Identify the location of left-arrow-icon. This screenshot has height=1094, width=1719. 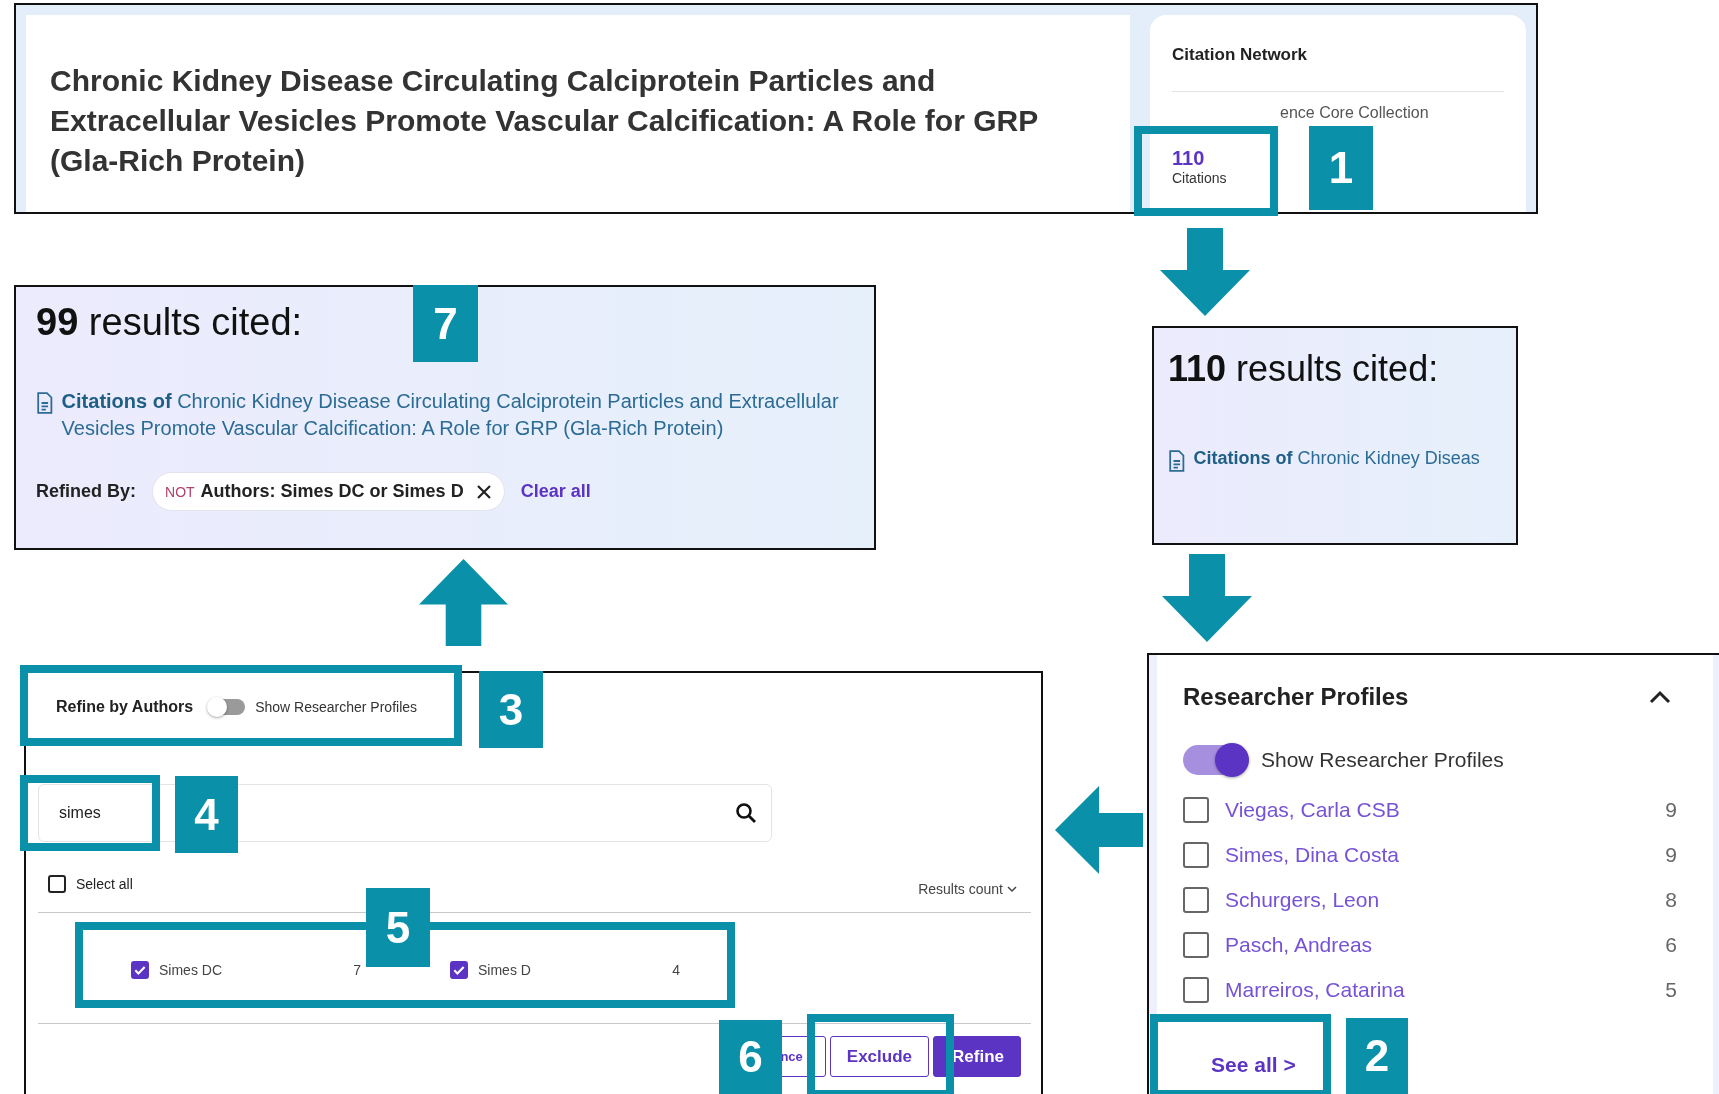
(1099, 830).